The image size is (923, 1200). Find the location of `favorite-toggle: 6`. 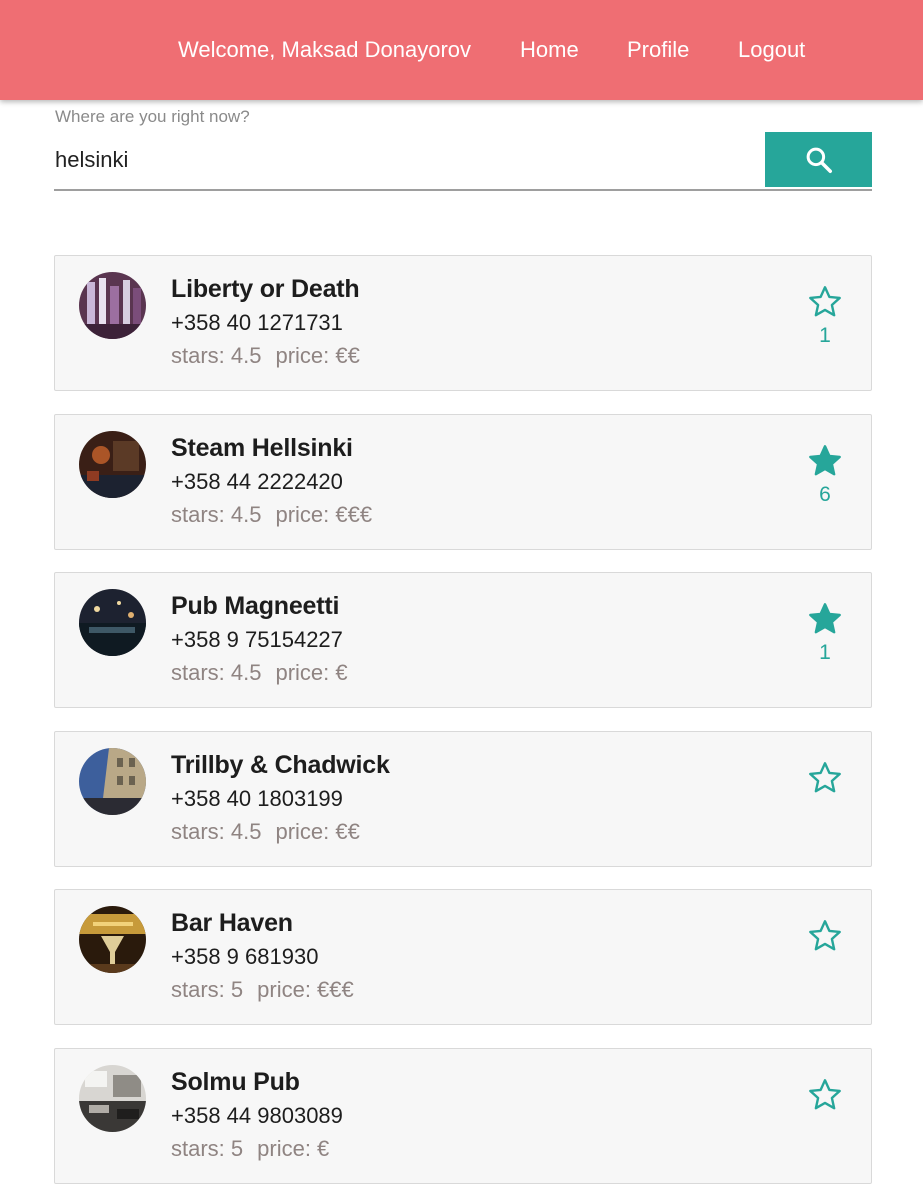

favorite-toggle: 6 is located at coordinates (825, 475).